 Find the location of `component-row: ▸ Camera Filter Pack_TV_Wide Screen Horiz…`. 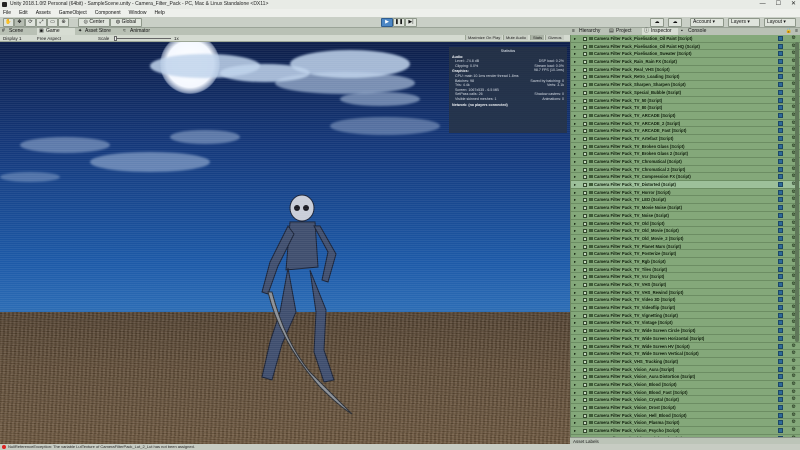

component-row: ▸ Camera Filter Pack_TV_Wide Screen Horiz… is located at coordinates (685, 339).